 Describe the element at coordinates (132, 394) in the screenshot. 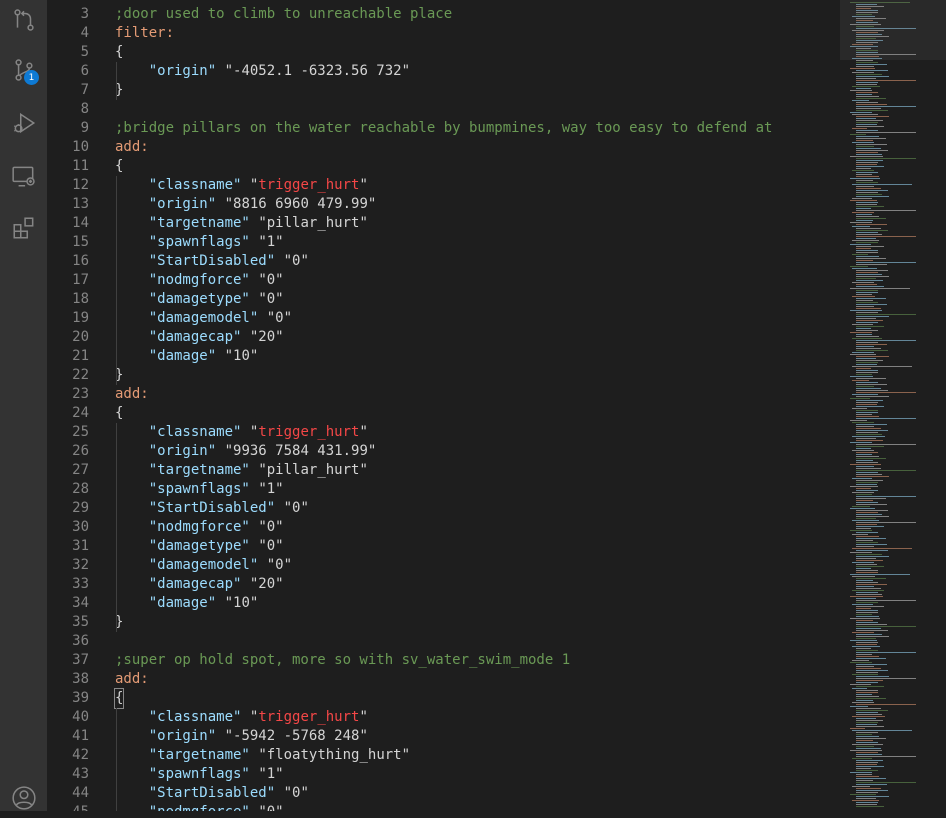

I see `section-key: add:` at that location.